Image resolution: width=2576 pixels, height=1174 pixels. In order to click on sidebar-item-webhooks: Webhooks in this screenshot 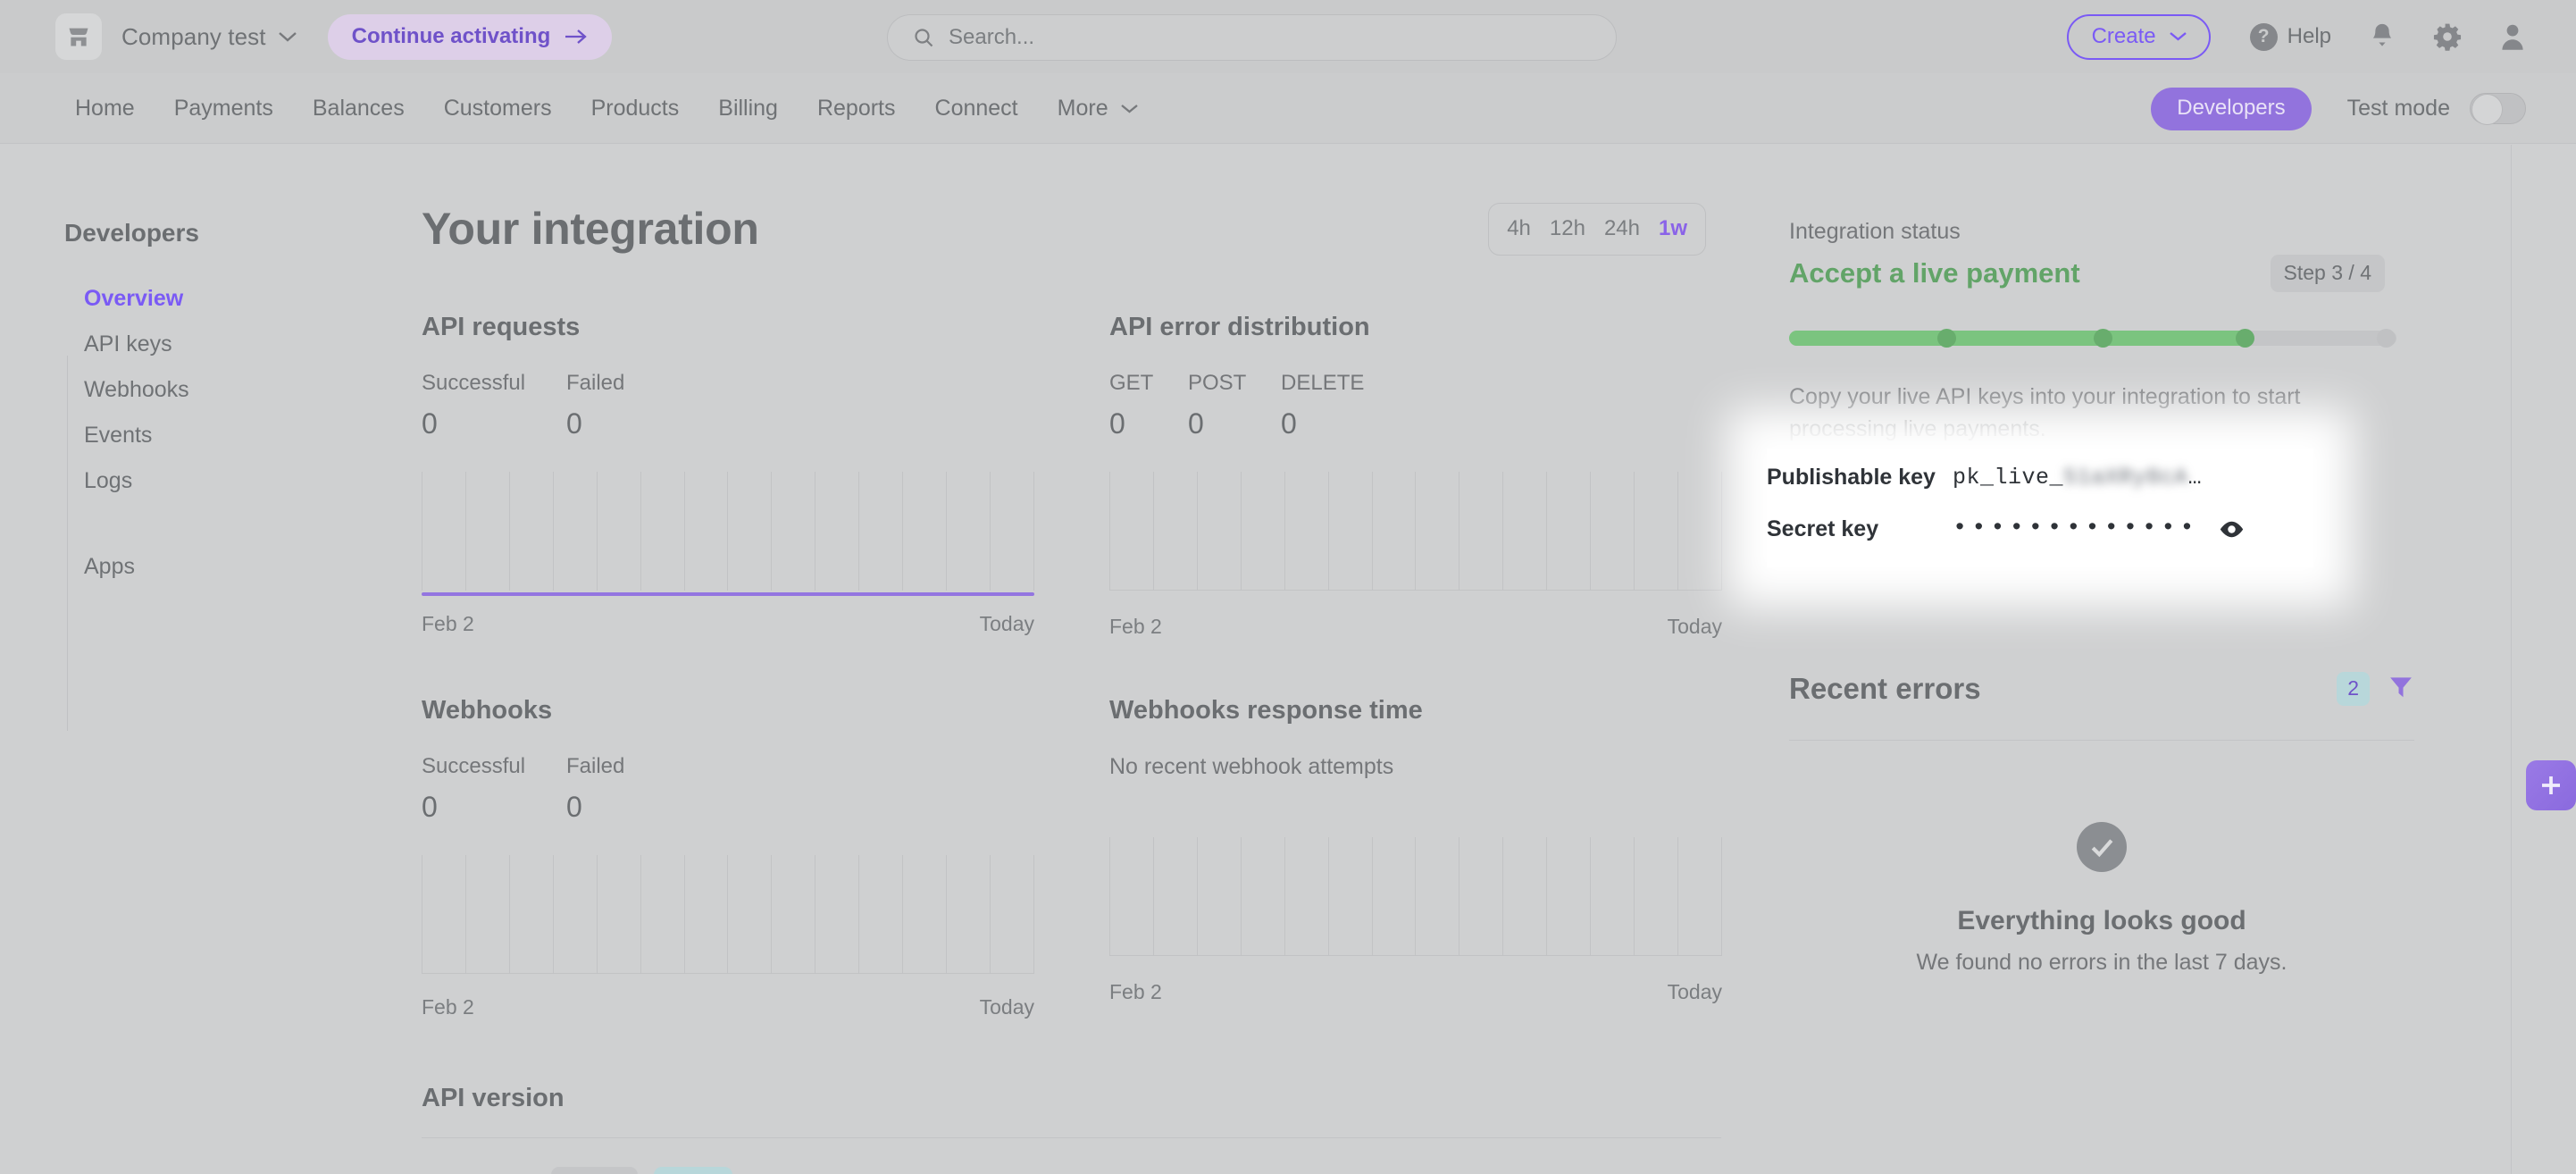, I will do `click(183, 390)`.